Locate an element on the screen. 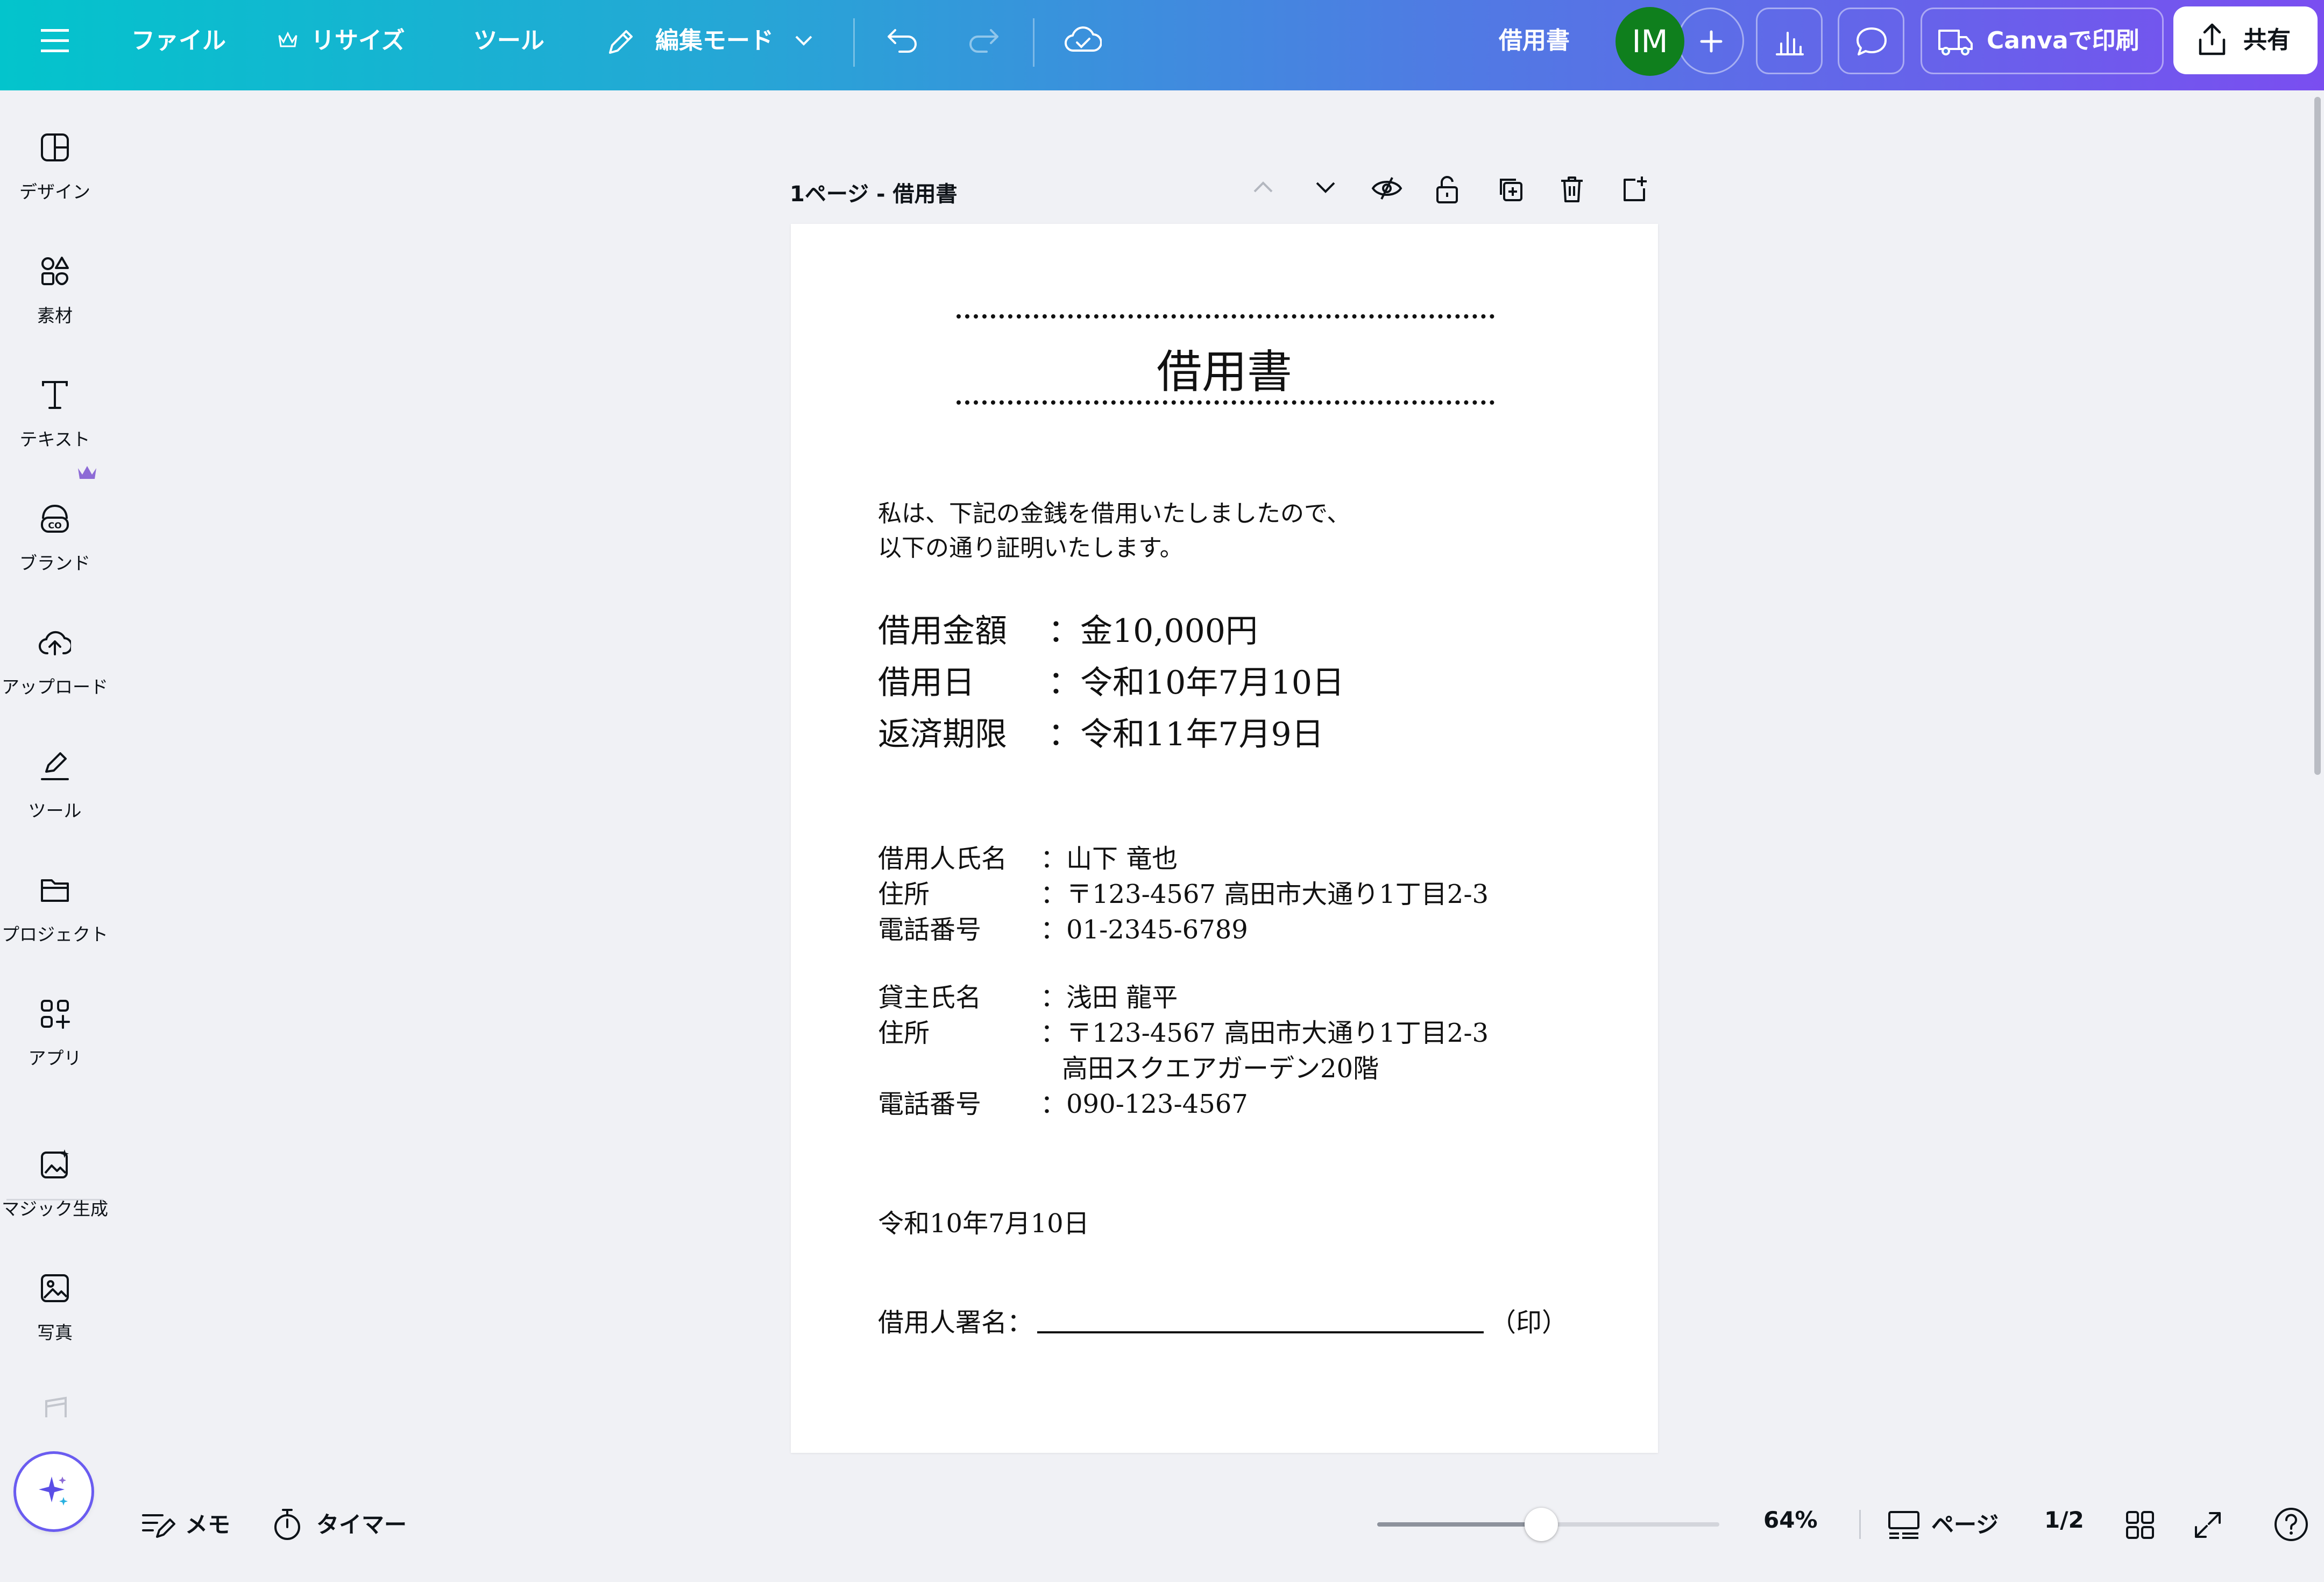 Image resolution: width=2324 pixels, height=1582 pixels. resize-menu: リサイズ is located at coordinates (358, 41).